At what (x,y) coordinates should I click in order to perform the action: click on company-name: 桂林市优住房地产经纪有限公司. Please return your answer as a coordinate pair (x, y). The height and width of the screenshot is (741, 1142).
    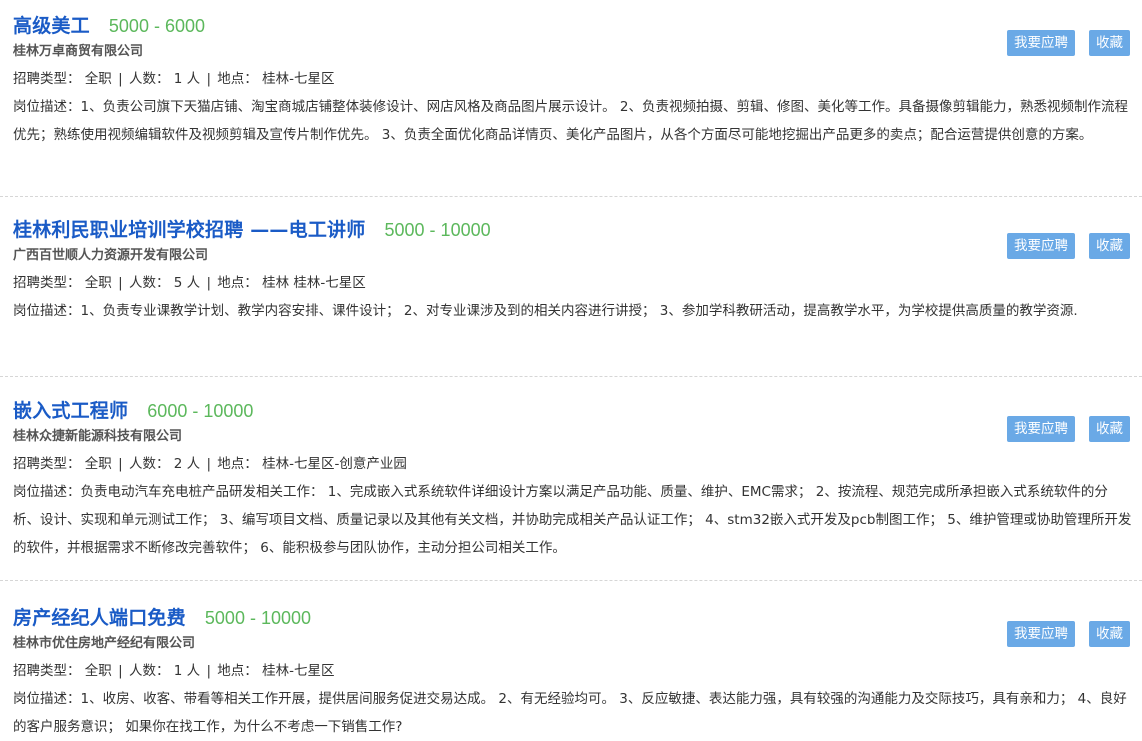
    Looking at the image, I should click on (104, 643).